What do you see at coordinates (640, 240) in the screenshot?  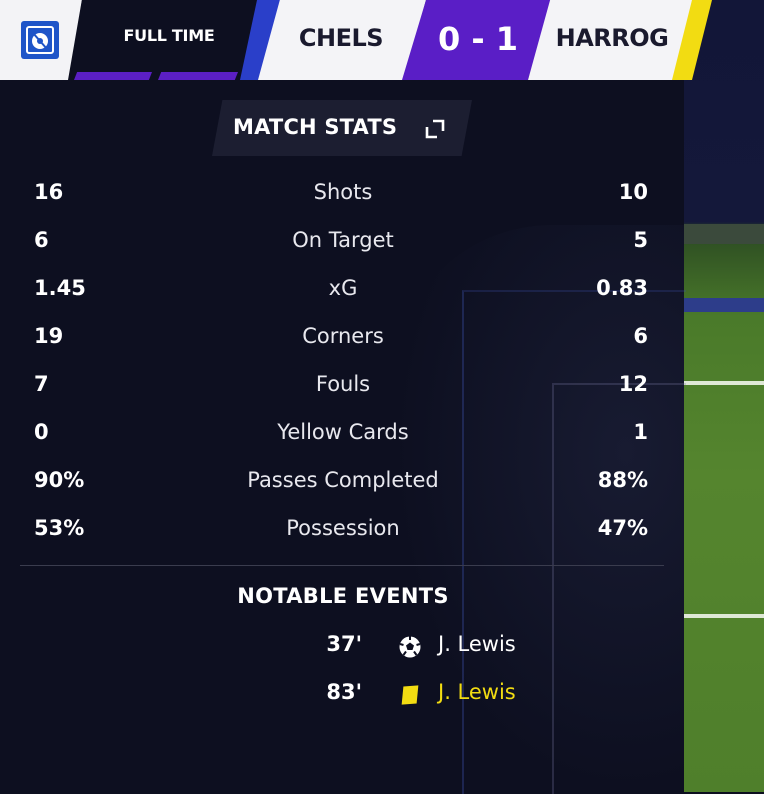 I see `stat-away-value: 5` at bounding box center [640, 240].